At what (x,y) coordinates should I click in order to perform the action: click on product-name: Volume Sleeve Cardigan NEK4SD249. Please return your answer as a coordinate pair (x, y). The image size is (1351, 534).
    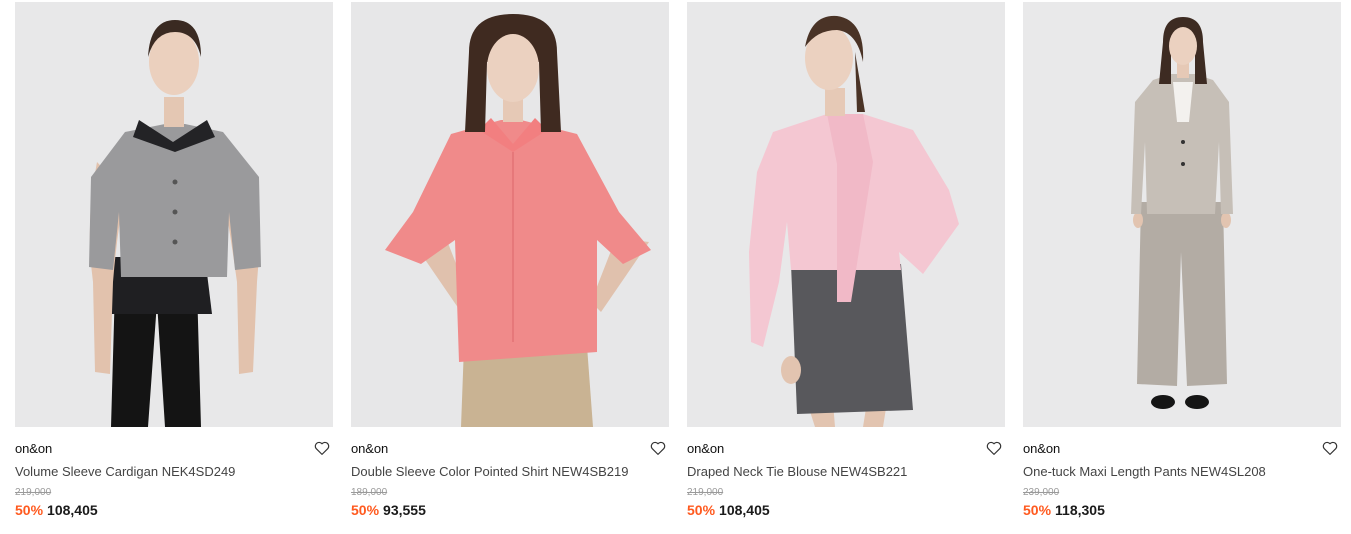
    Looking at the image, I should click on (174, 472).